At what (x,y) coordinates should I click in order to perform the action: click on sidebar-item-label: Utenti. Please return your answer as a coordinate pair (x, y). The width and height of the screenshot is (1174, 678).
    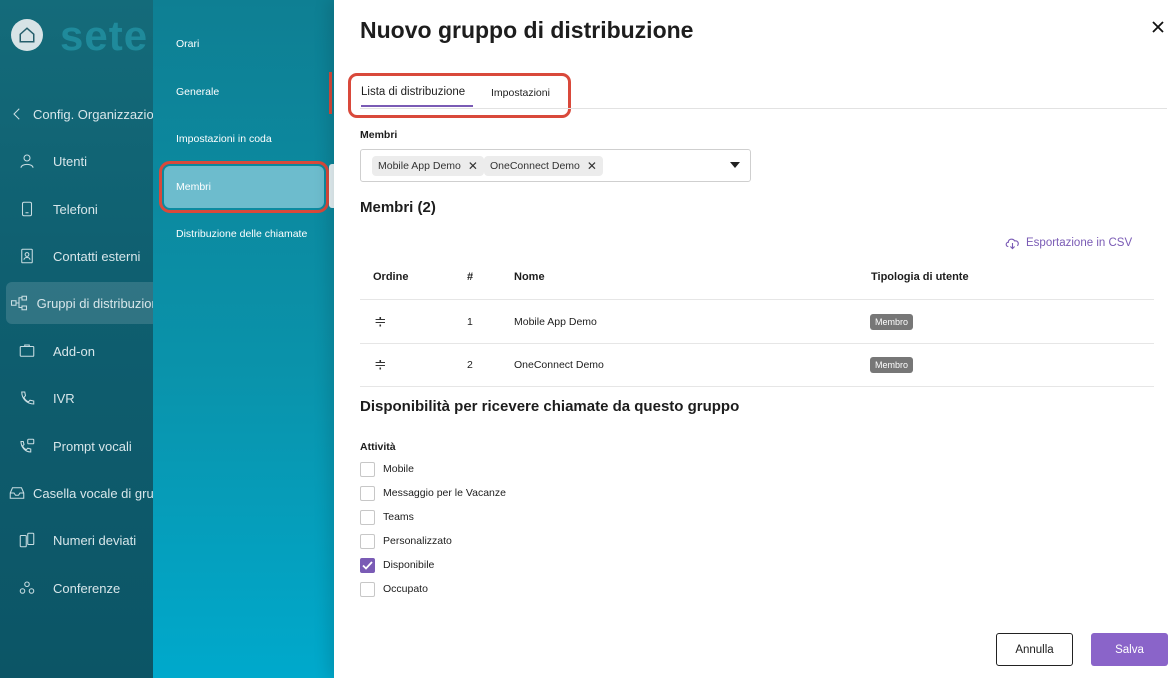
    Looking at the image, I should click on (70, 161).